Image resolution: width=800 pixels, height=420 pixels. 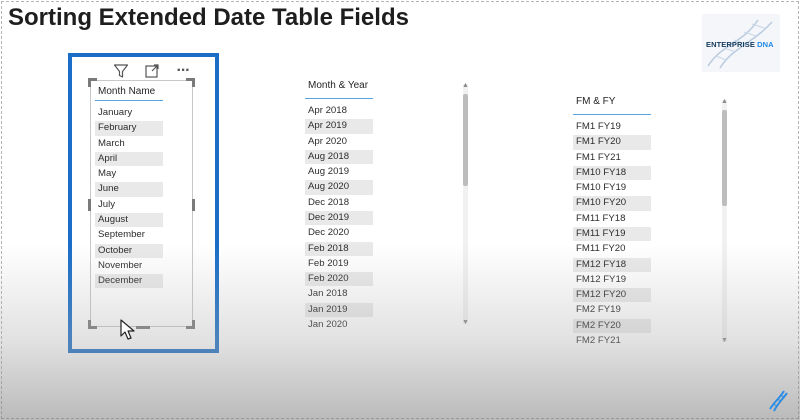 What do you see at coordinates (612, 203) in the screenshot?
I see `slicer-item: FM10 FY20` at bounding box center [612, 203].